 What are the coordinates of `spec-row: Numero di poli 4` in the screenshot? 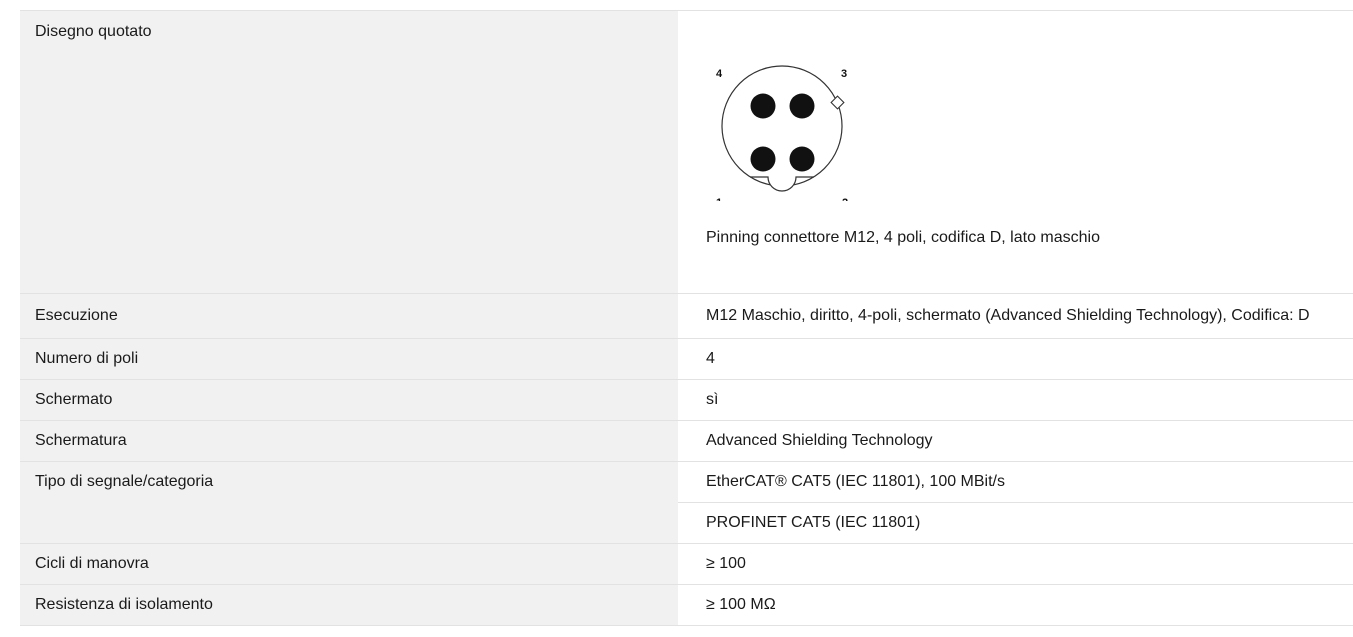 It's located at (686, 359).